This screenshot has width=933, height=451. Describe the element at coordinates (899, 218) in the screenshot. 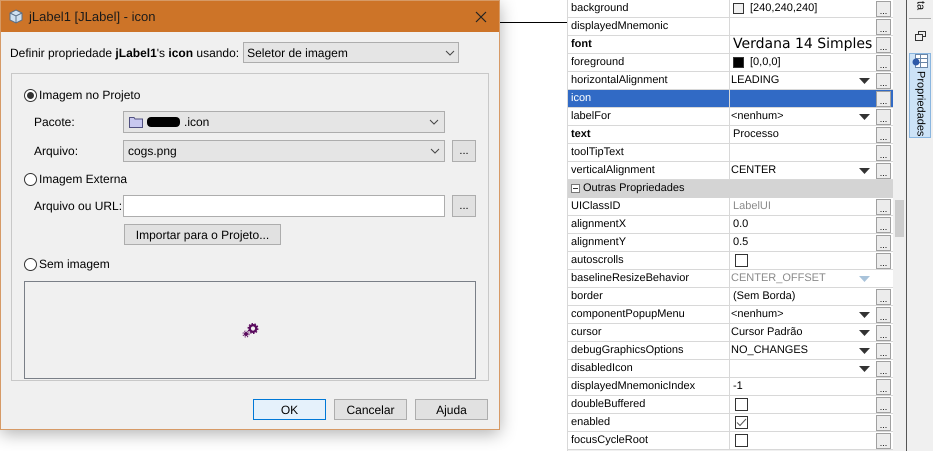

I see `scroll-thumb` at that location.